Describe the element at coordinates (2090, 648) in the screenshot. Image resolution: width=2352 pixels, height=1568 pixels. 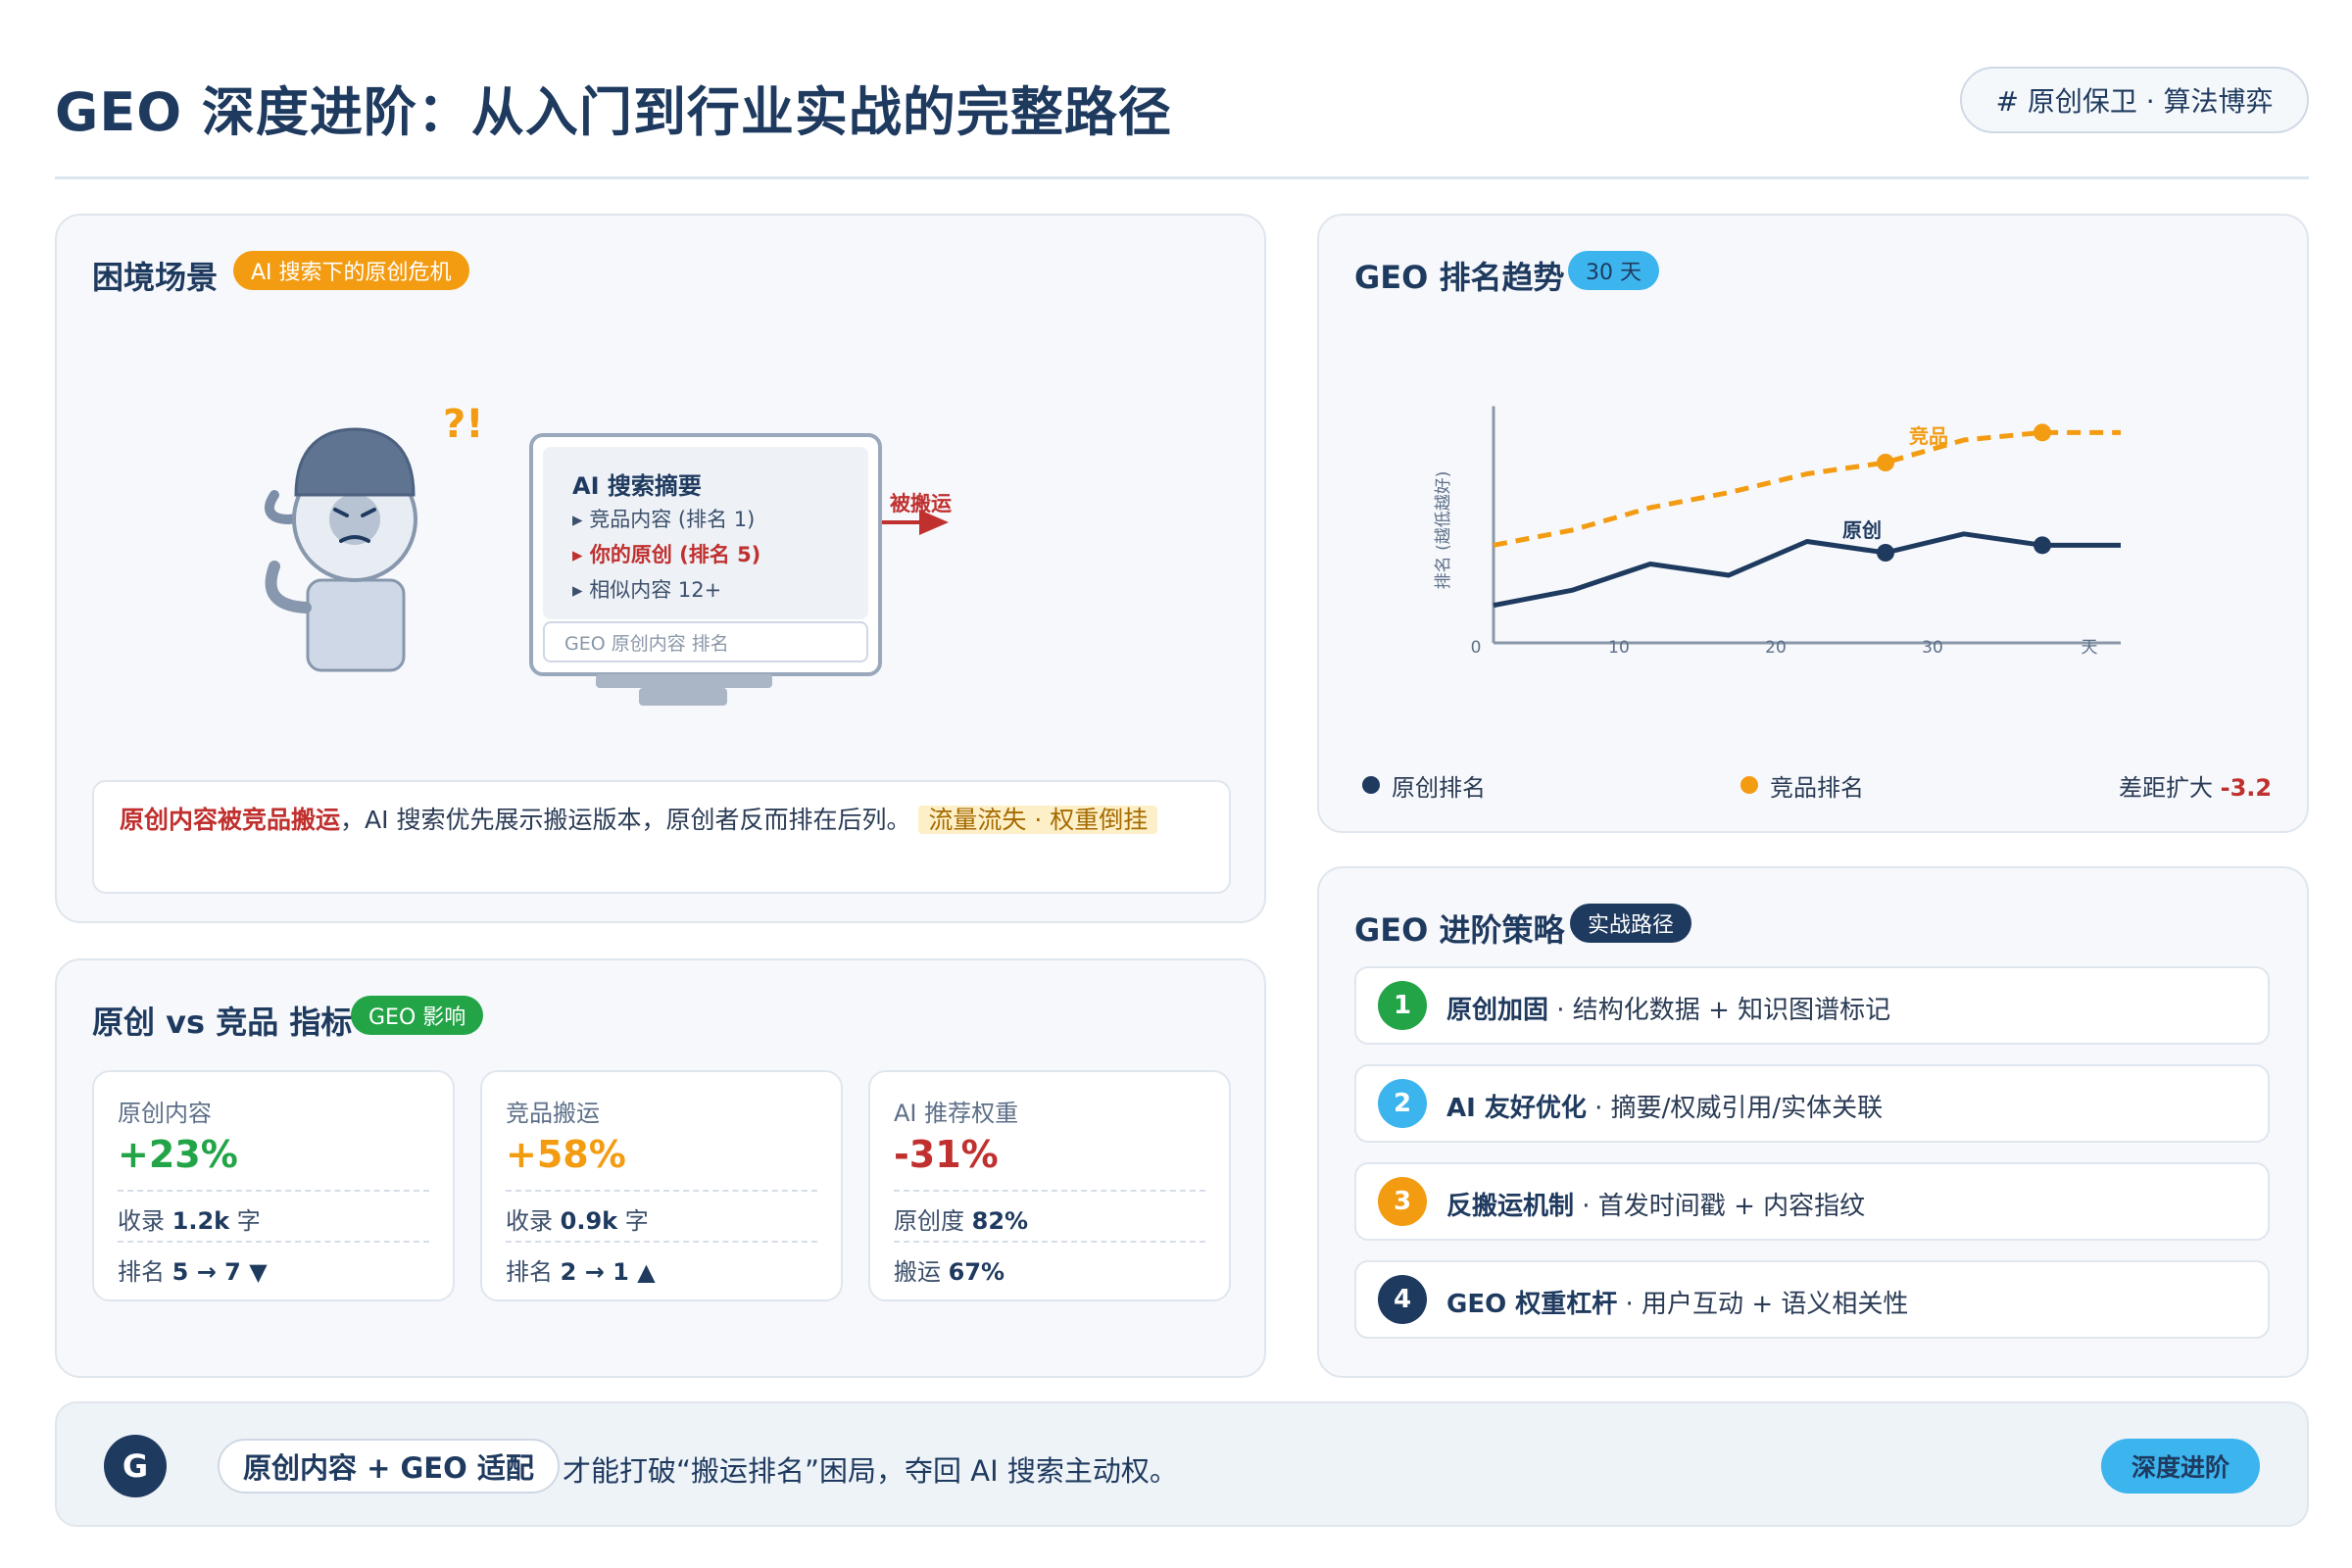
I see `x-tick-label: 天` at that location.